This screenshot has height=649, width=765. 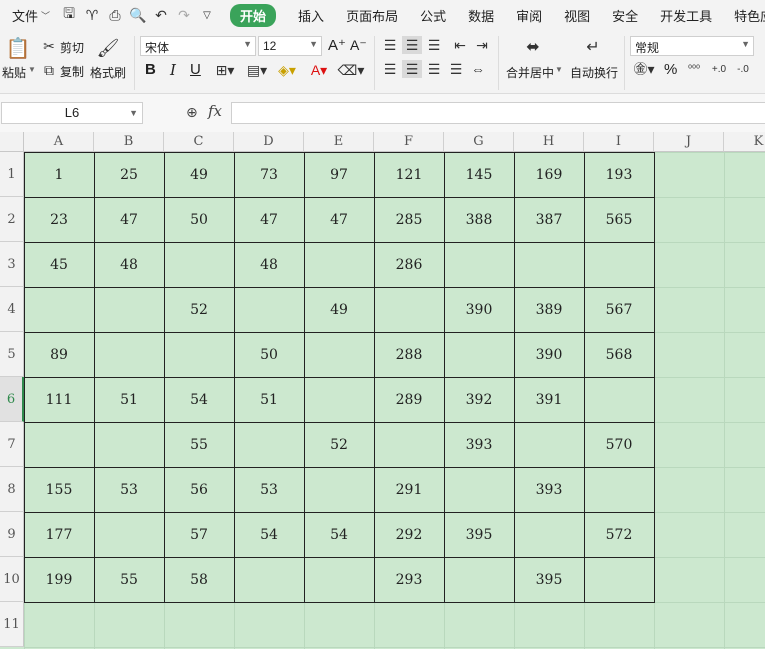 What do you see at coordinates (311, 15) in the screenshot?
I see `tab-insert: 插入` at bounding box center [311, 15].